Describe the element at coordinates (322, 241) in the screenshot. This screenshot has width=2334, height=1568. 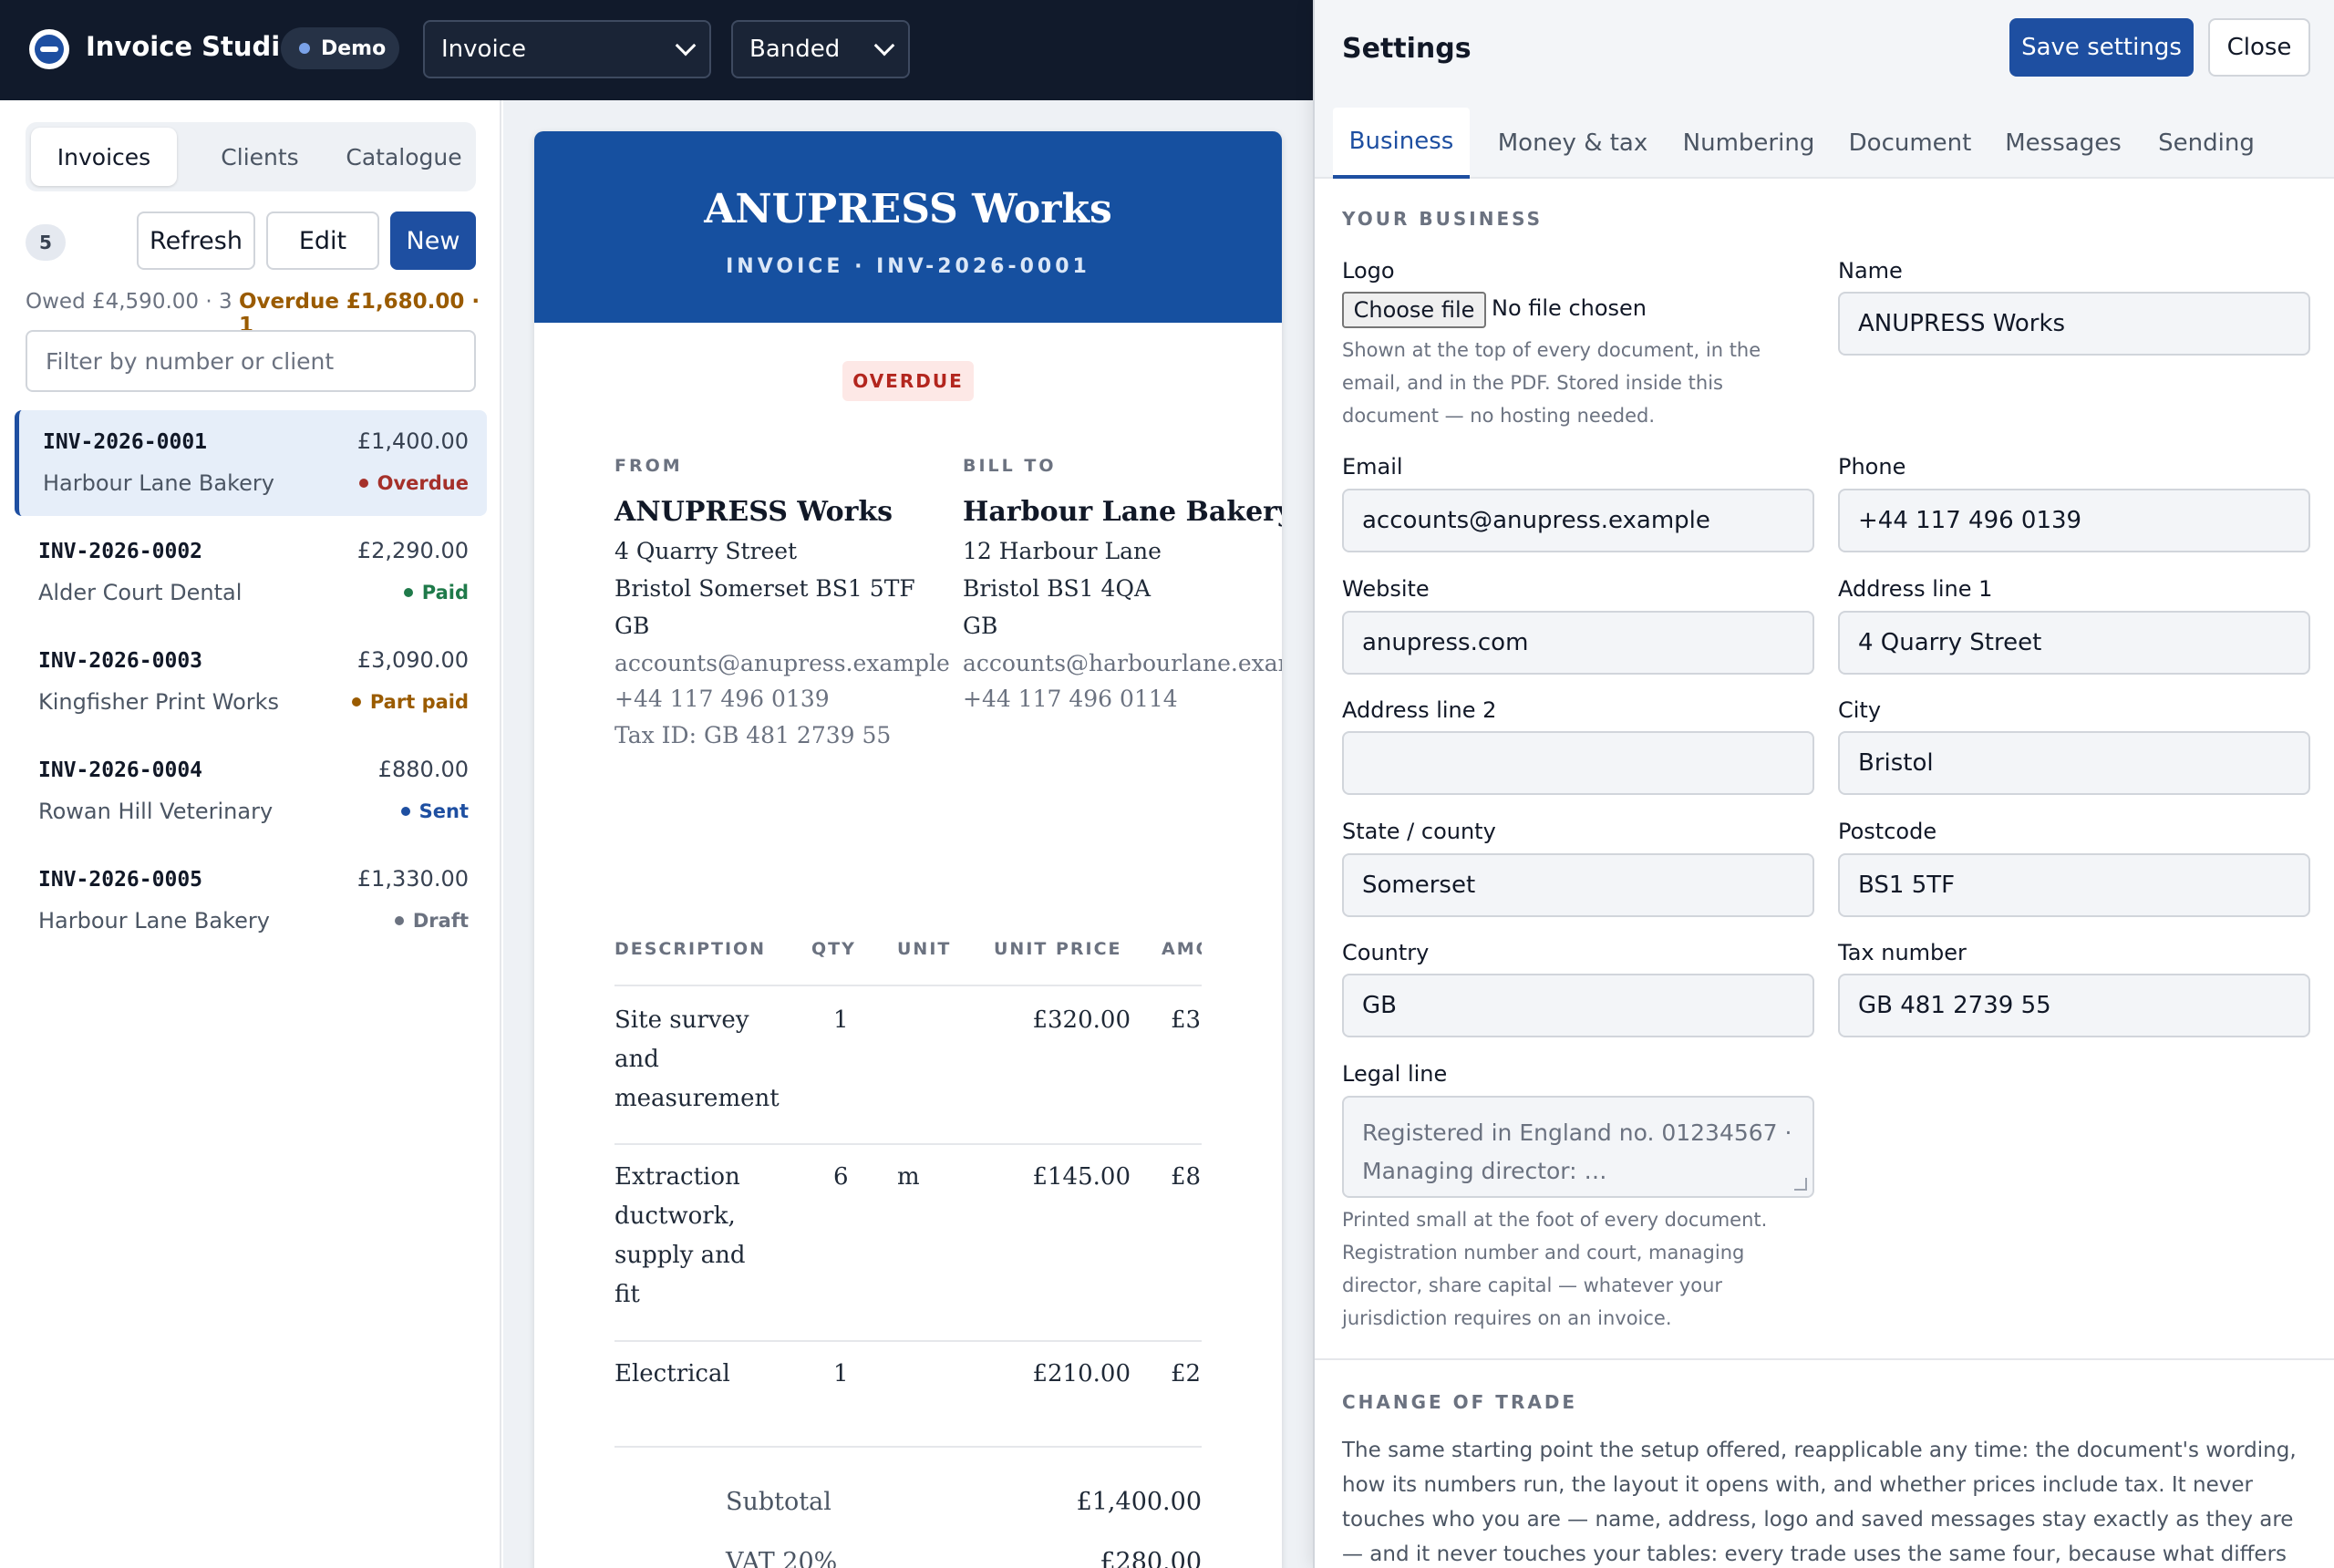
I see `edit-button: Edit` at that location.